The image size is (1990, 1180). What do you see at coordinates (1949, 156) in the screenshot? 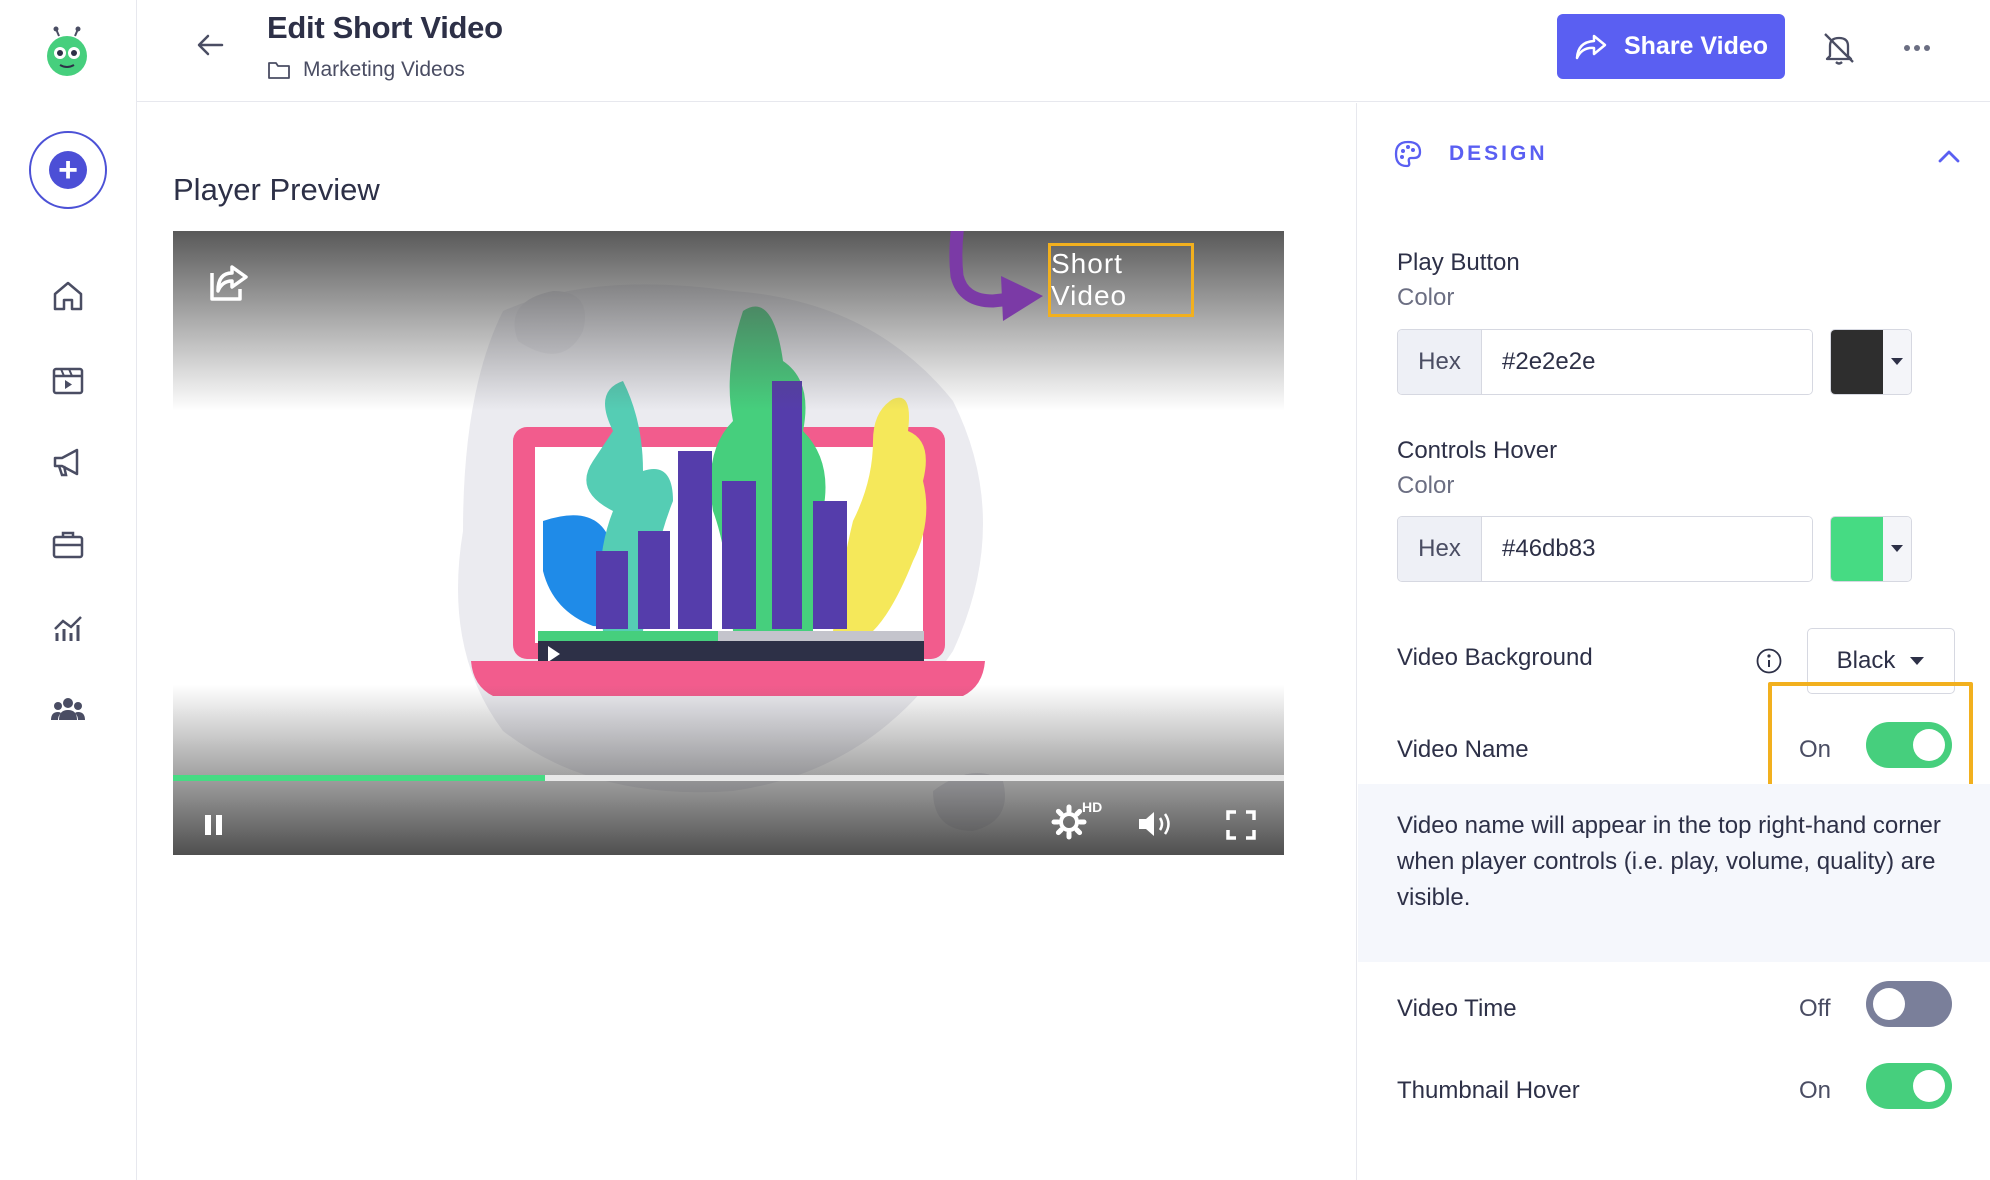
I see `chevron-up-icon` at bounding box center [1949, 156].